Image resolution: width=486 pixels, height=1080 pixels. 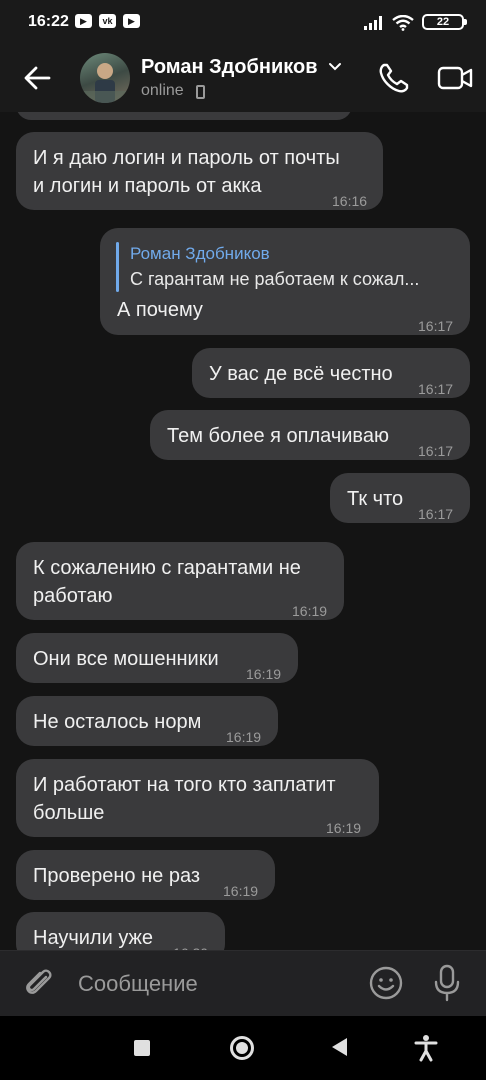 What do you see at coordinates (339, 1047) in the screenshot?
I see `system-back-button` at bounding box center [339, 1047].